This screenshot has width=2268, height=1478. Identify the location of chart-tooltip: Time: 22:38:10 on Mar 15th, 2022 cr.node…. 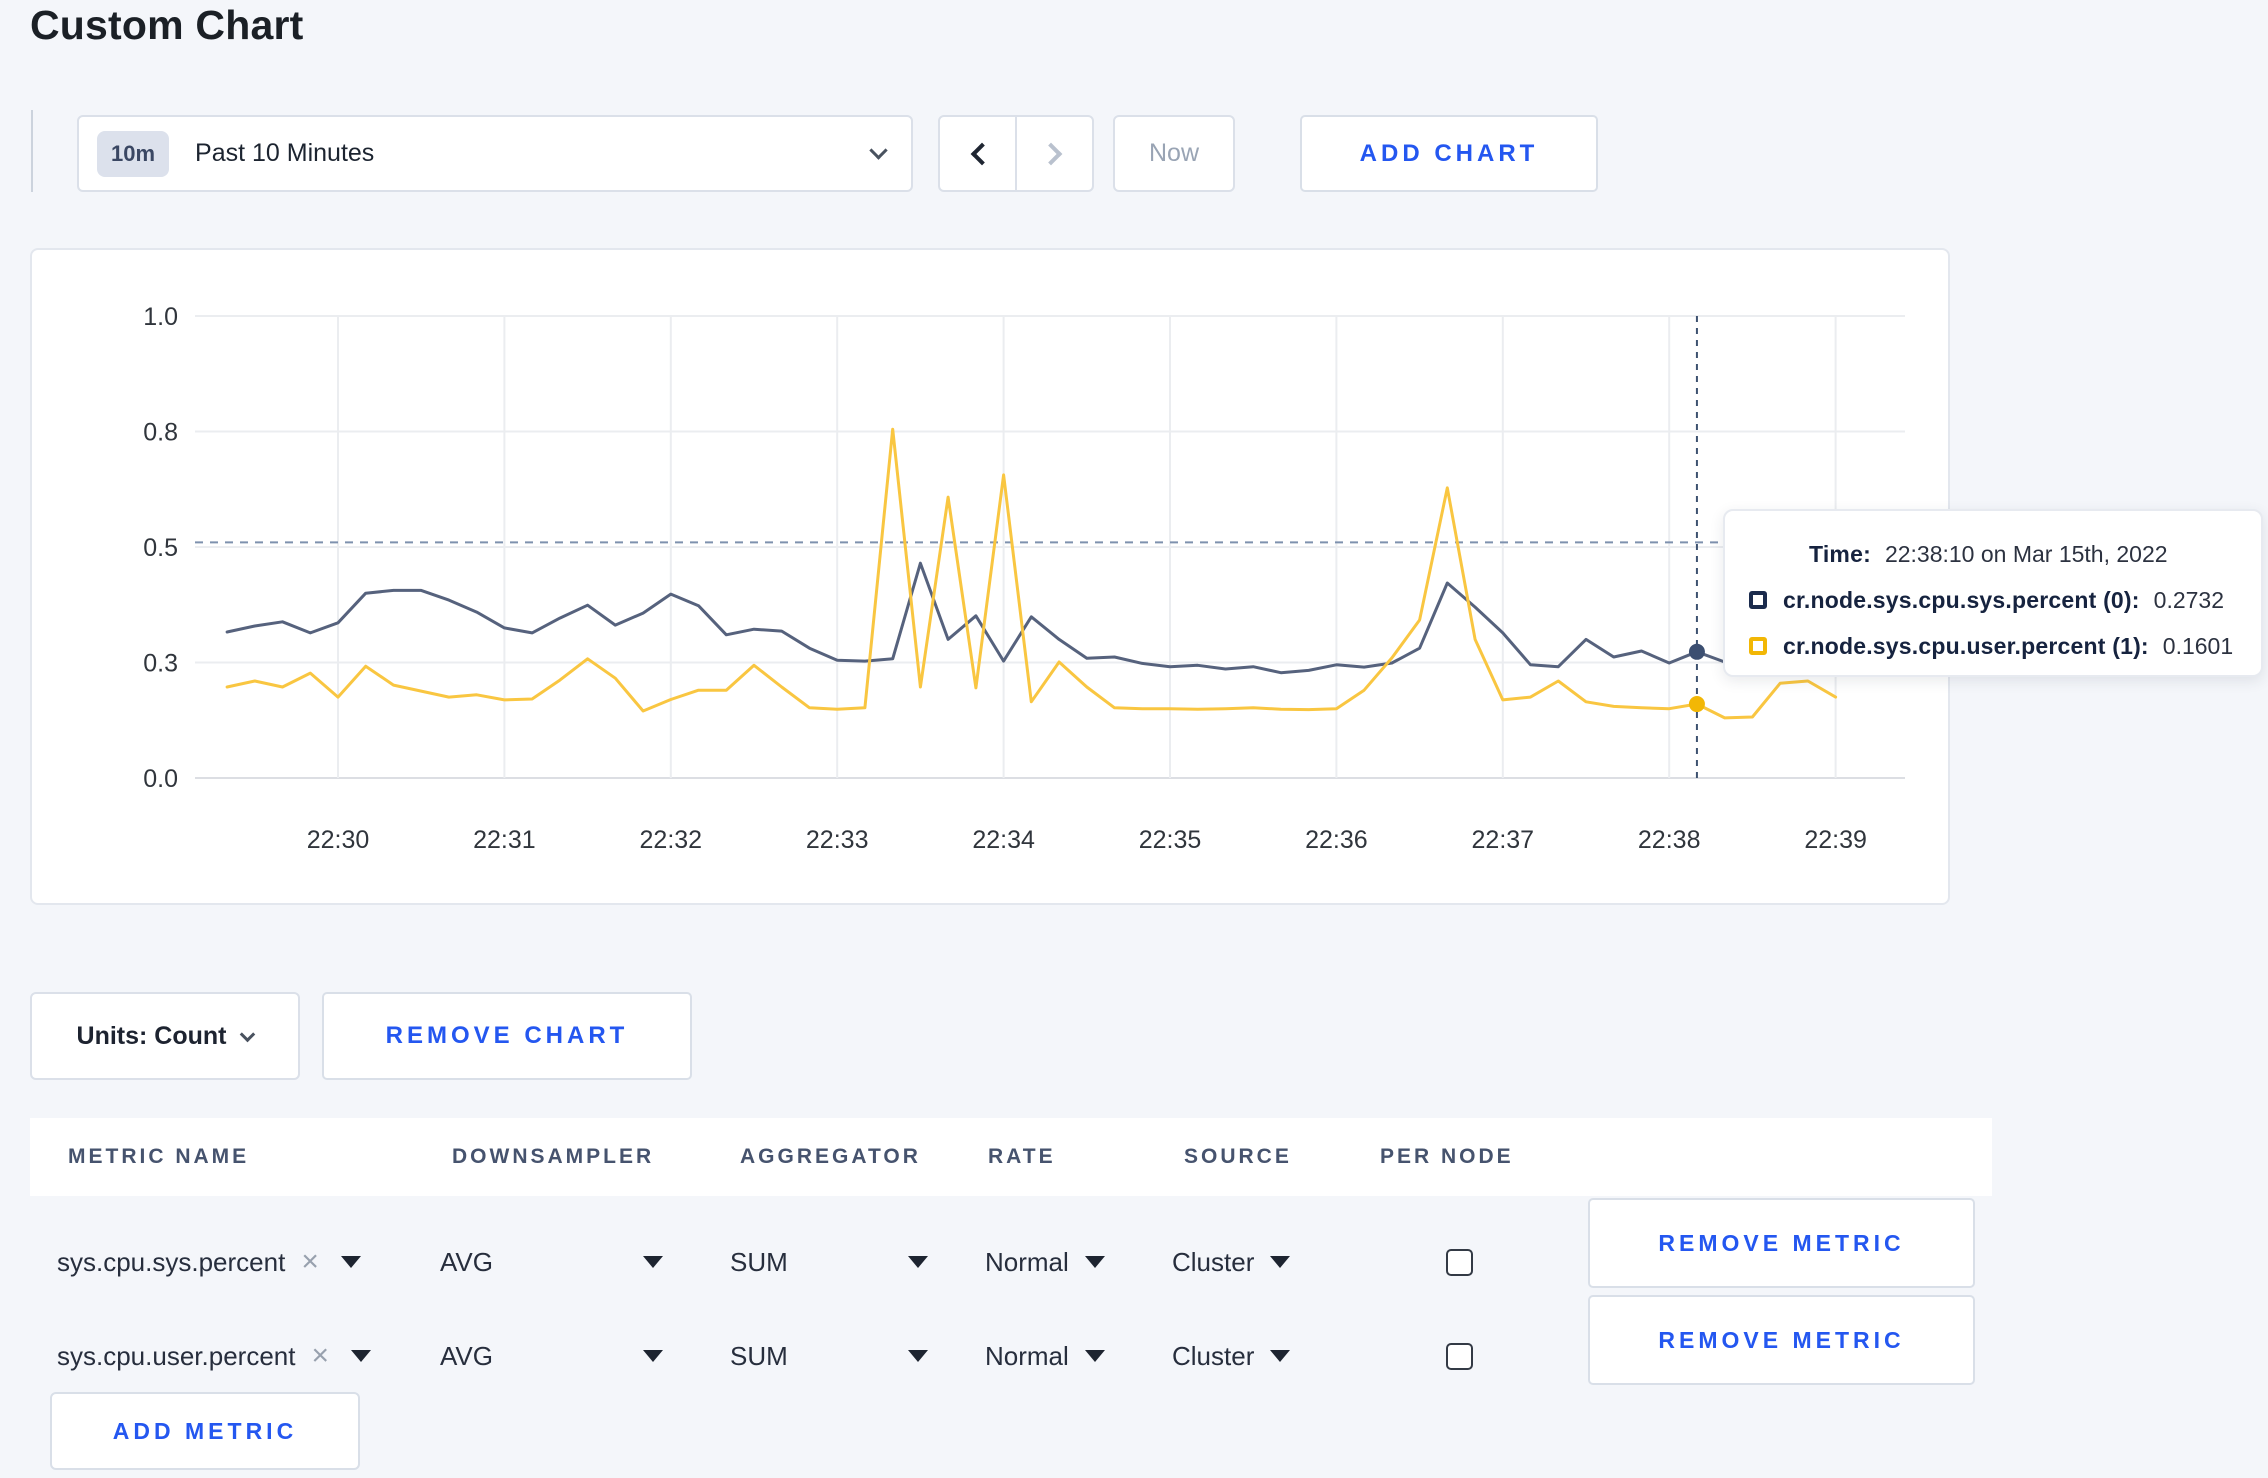
(1993, 593).